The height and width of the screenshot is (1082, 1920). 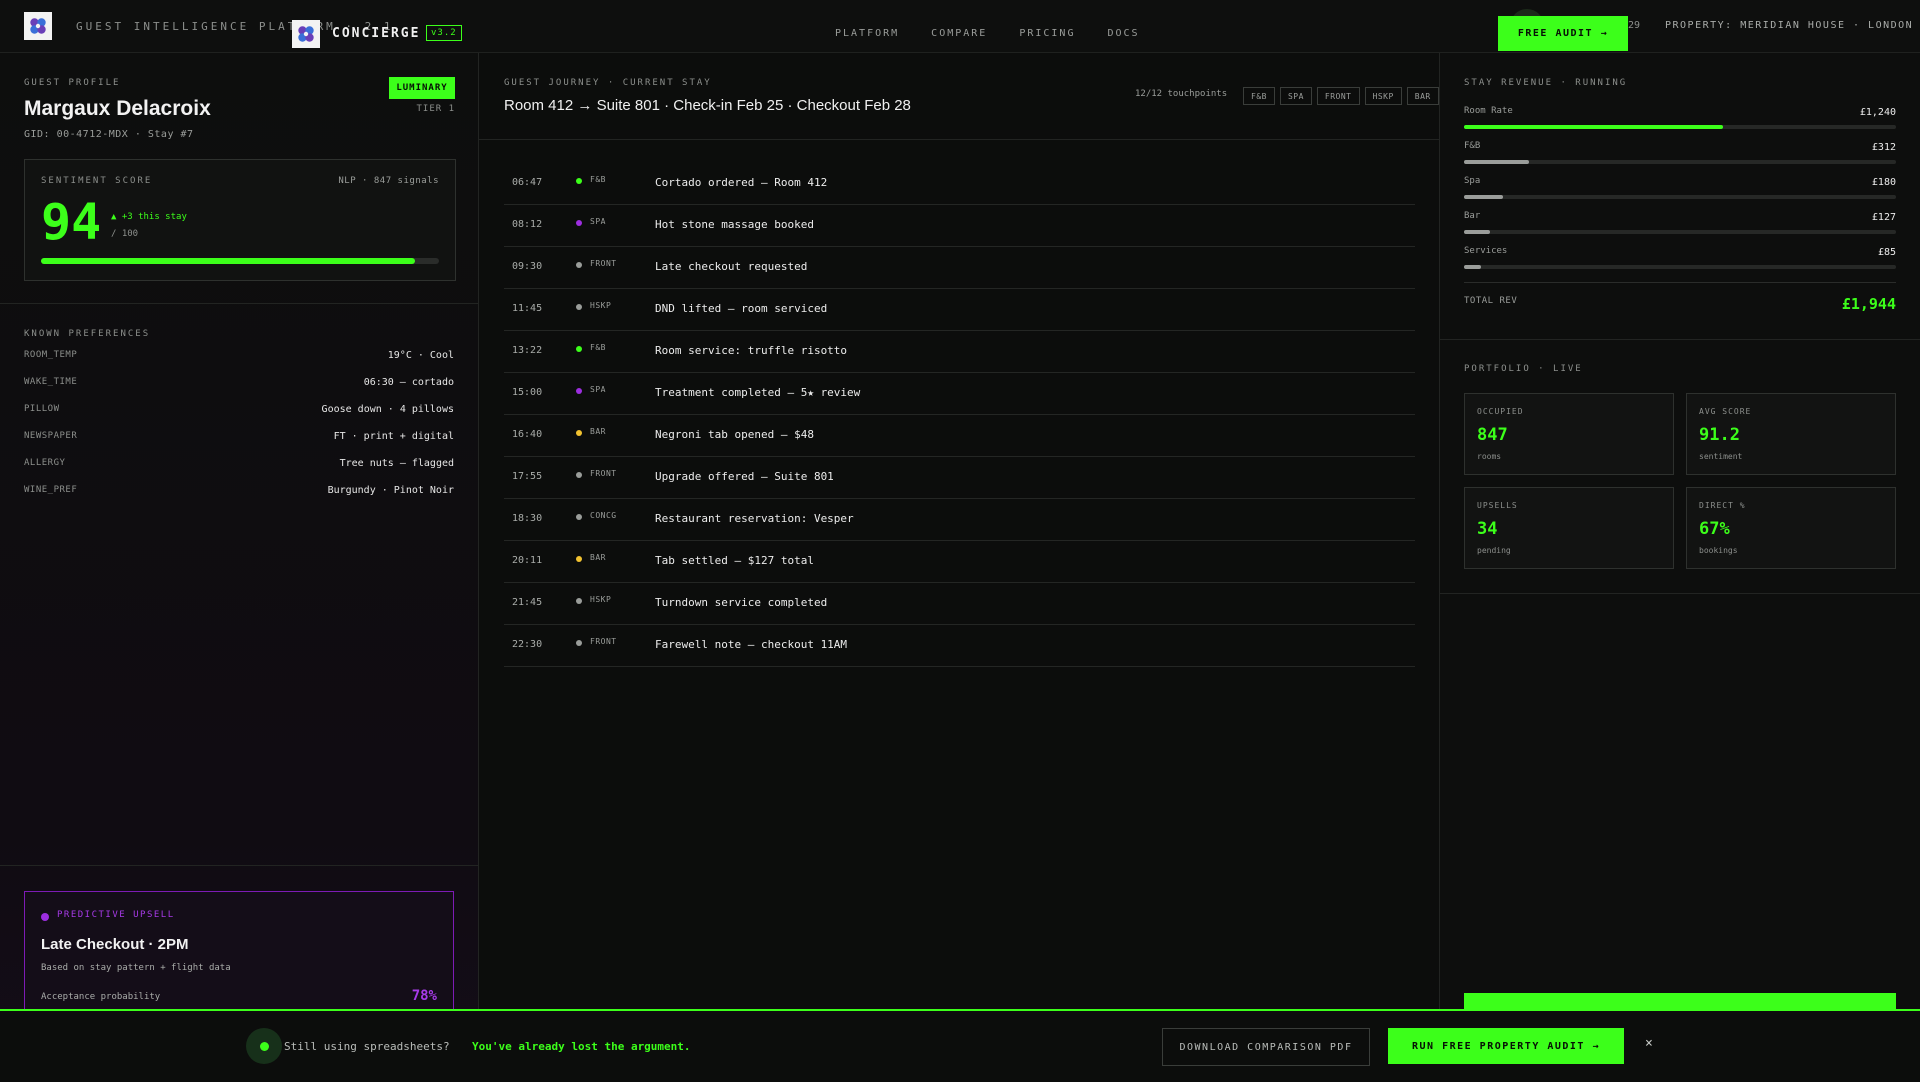 I want to click on pulse-icon, so click(x=264, y=1046).